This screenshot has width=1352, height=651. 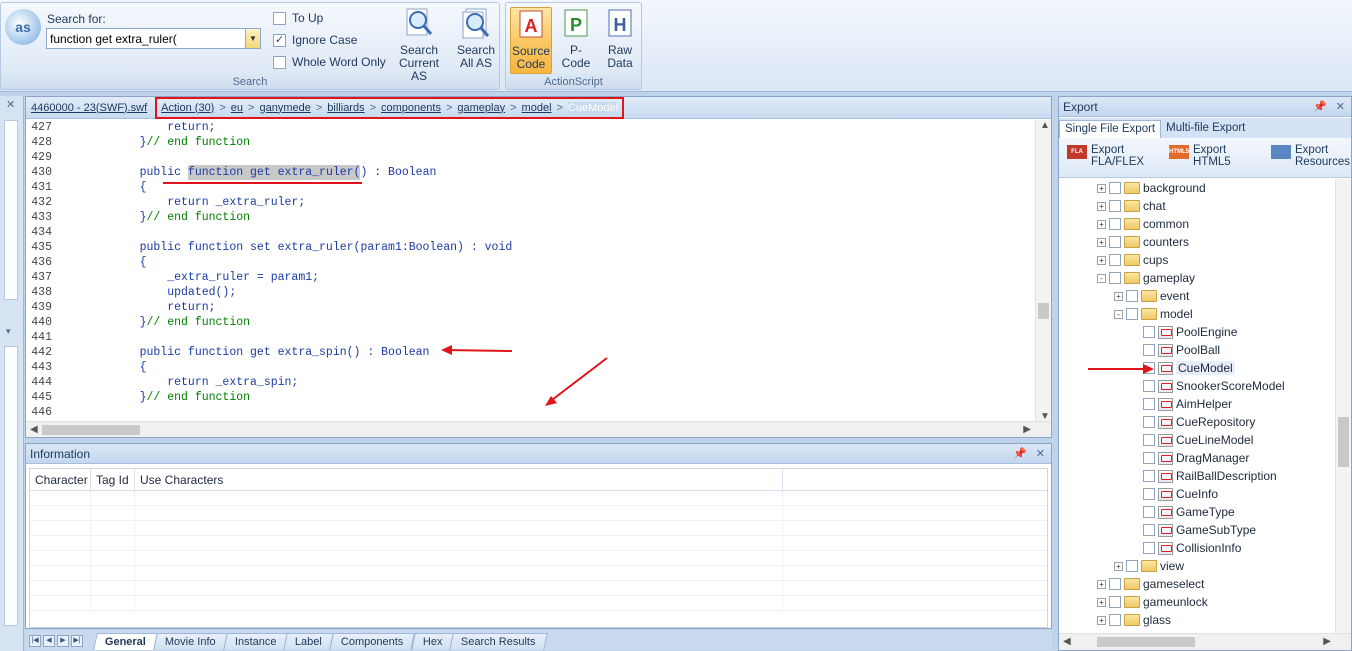 I want to click on pin-icon: 📌, so click(x=1020, y=454).